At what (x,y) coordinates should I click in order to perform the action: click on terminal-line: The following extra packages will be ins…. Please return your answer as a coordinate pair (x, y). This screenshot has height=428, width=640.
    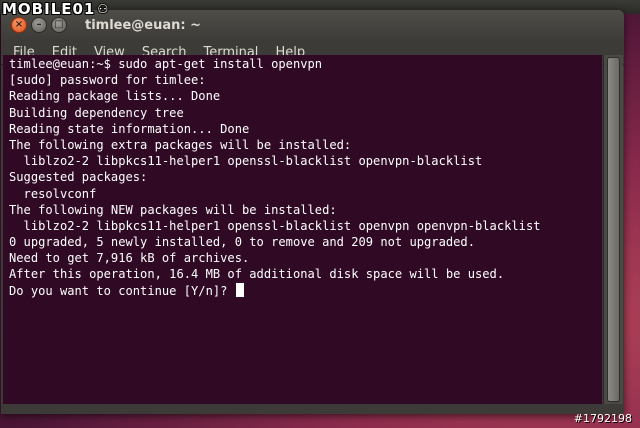
    Looking at the image, I should click on (180, 144).